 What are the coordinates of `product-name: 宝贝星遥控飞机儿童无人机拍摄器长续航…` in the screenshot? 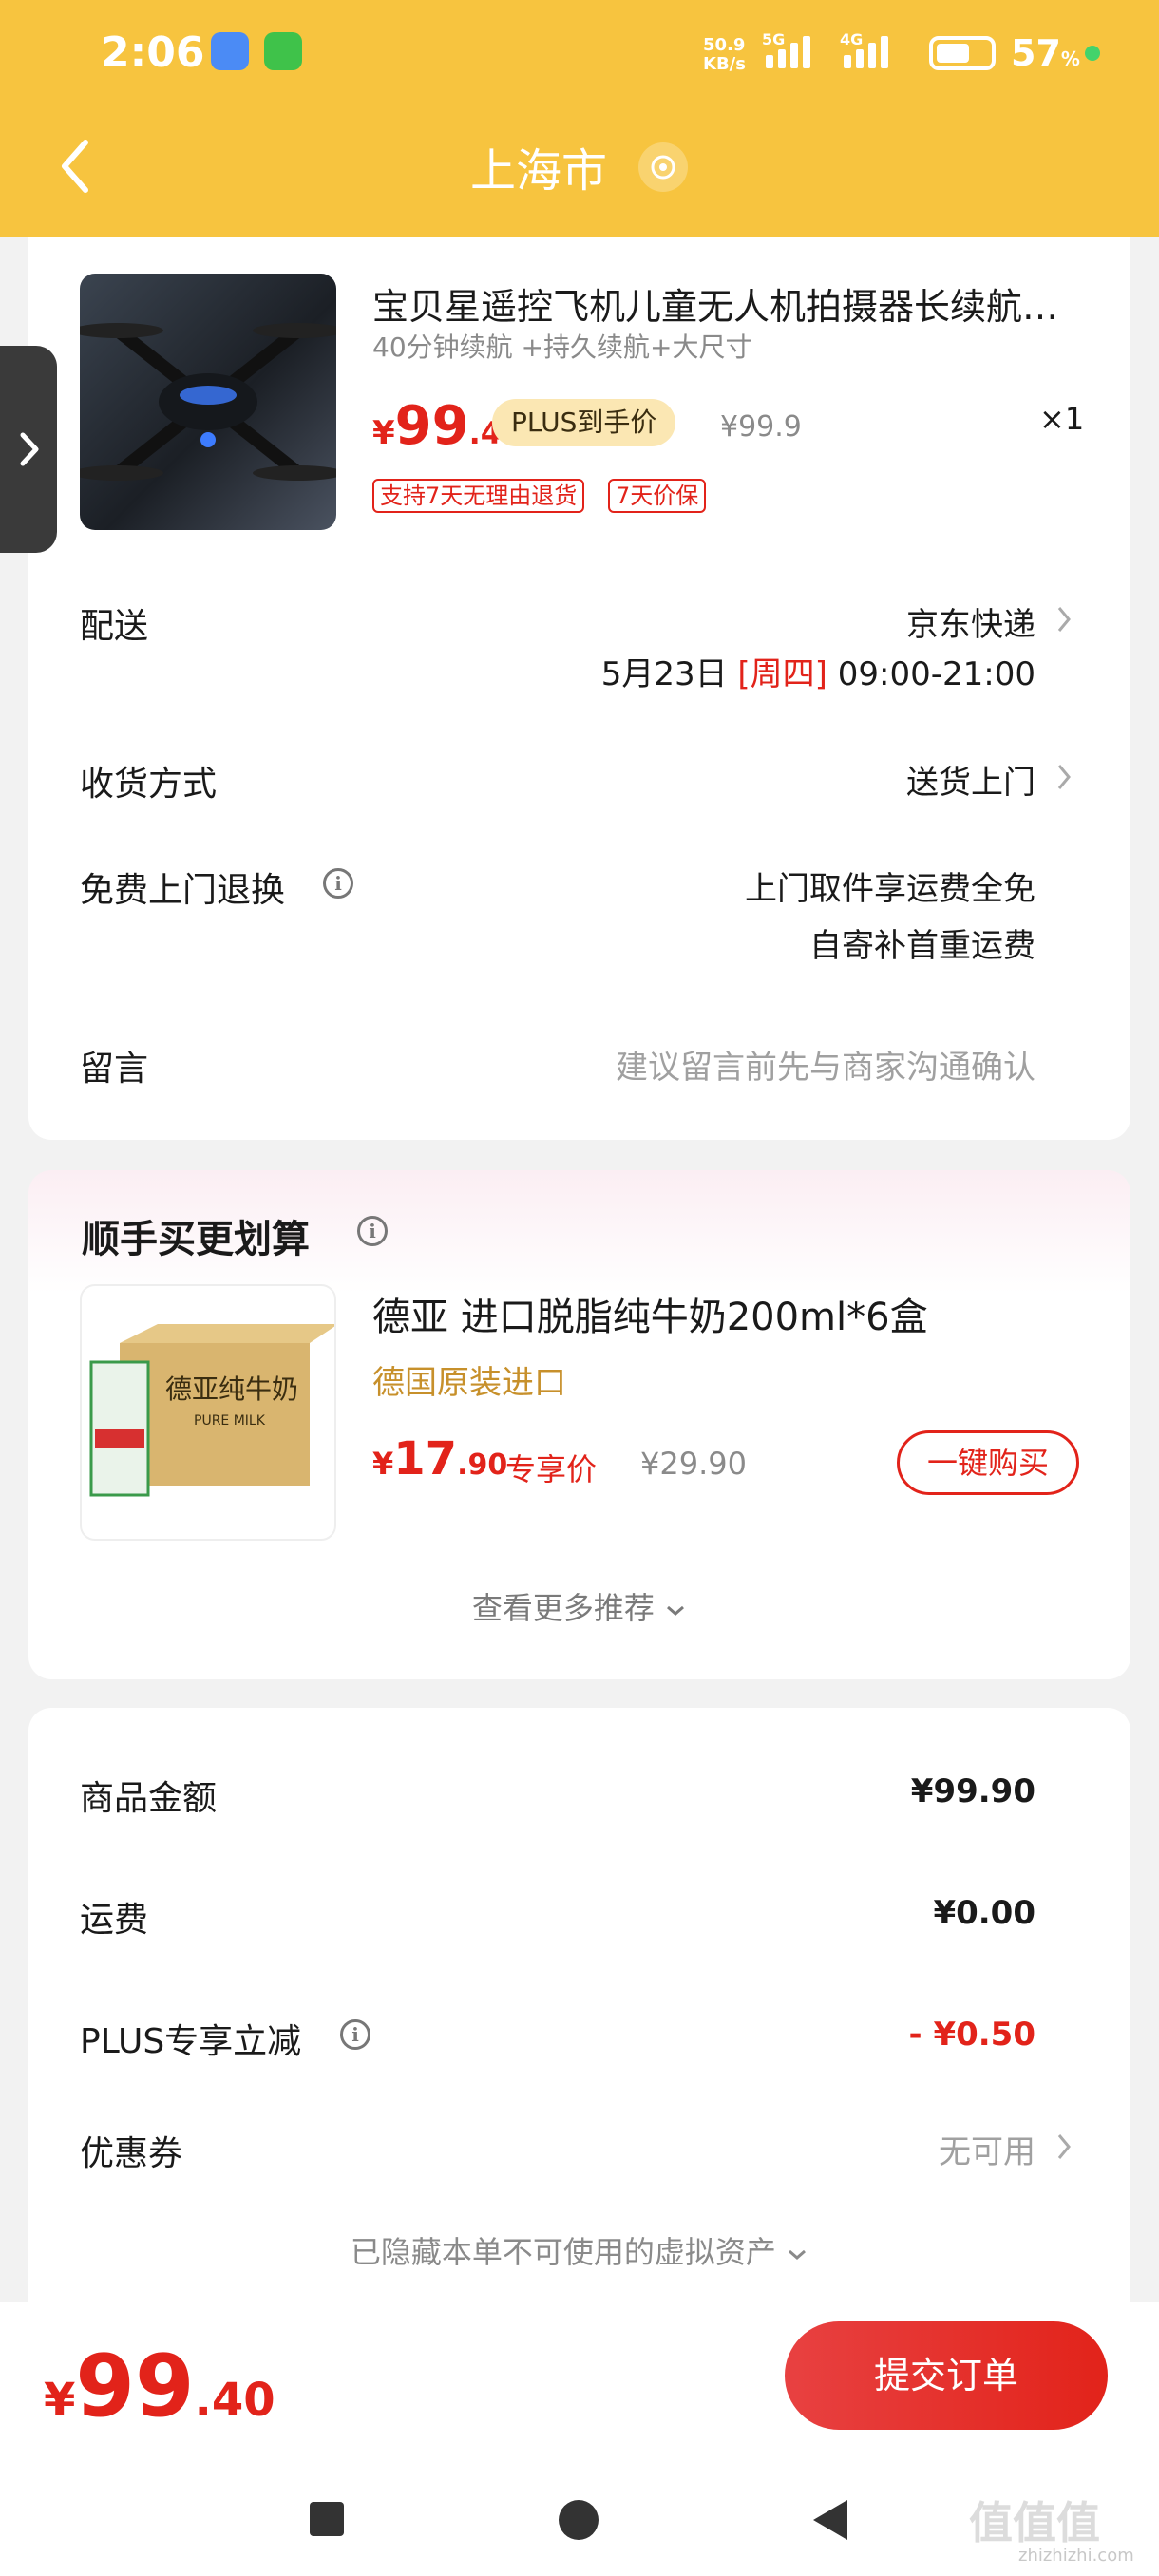 It's located at (733, 303).